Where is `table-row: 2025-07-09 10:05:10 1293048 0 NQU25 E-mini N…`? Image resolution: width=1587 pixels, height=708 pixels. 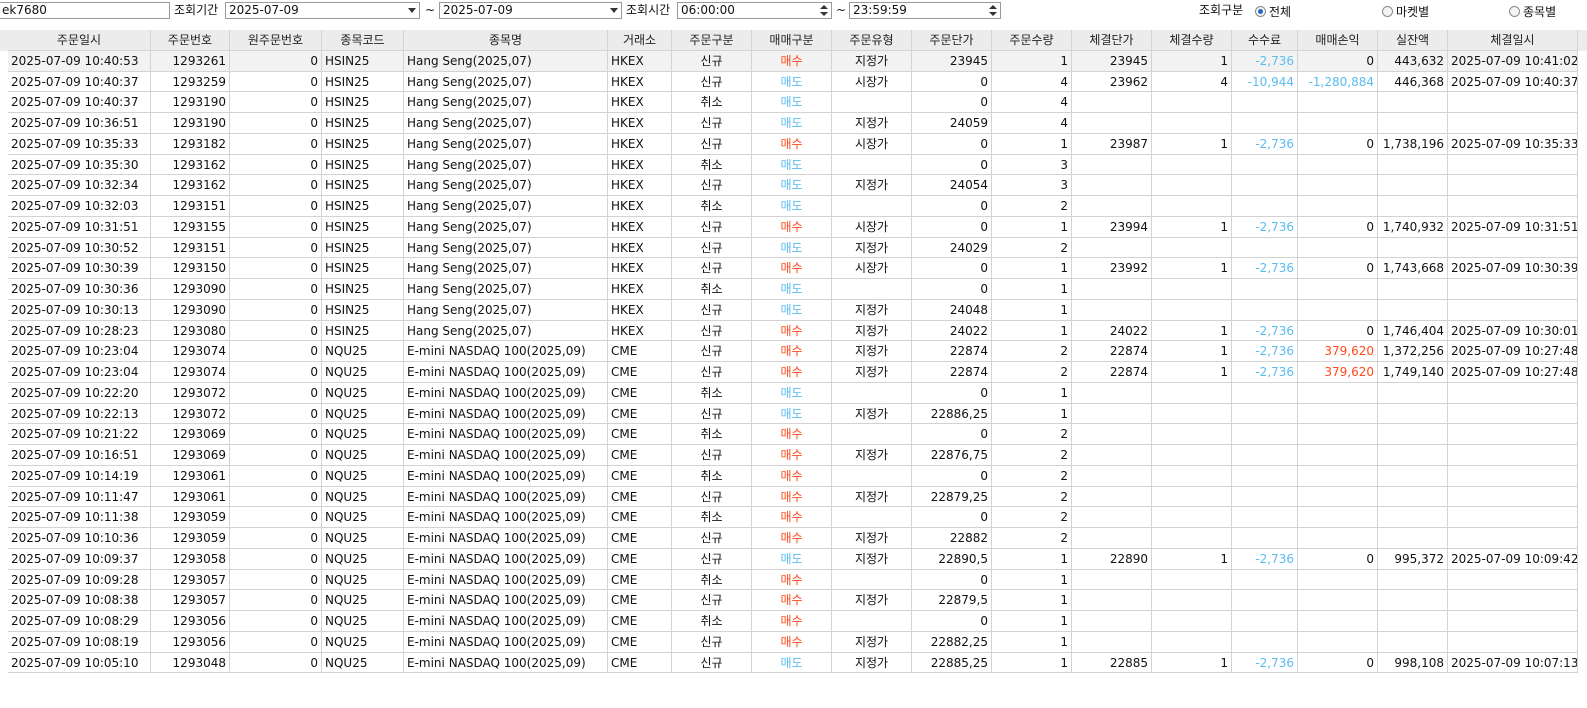 table-row: 2025-07-09 10:05:10 1293048 0 NQU25 E-mini N… is located at coordinates (793, 663).